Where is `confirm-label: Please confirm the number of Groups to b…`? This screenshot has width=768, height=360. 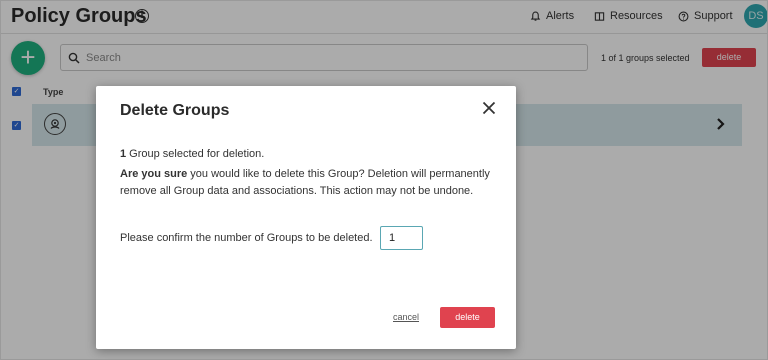 confirm-label: Please confirm the number of Groups to b… is located at coordinates (246, 238).